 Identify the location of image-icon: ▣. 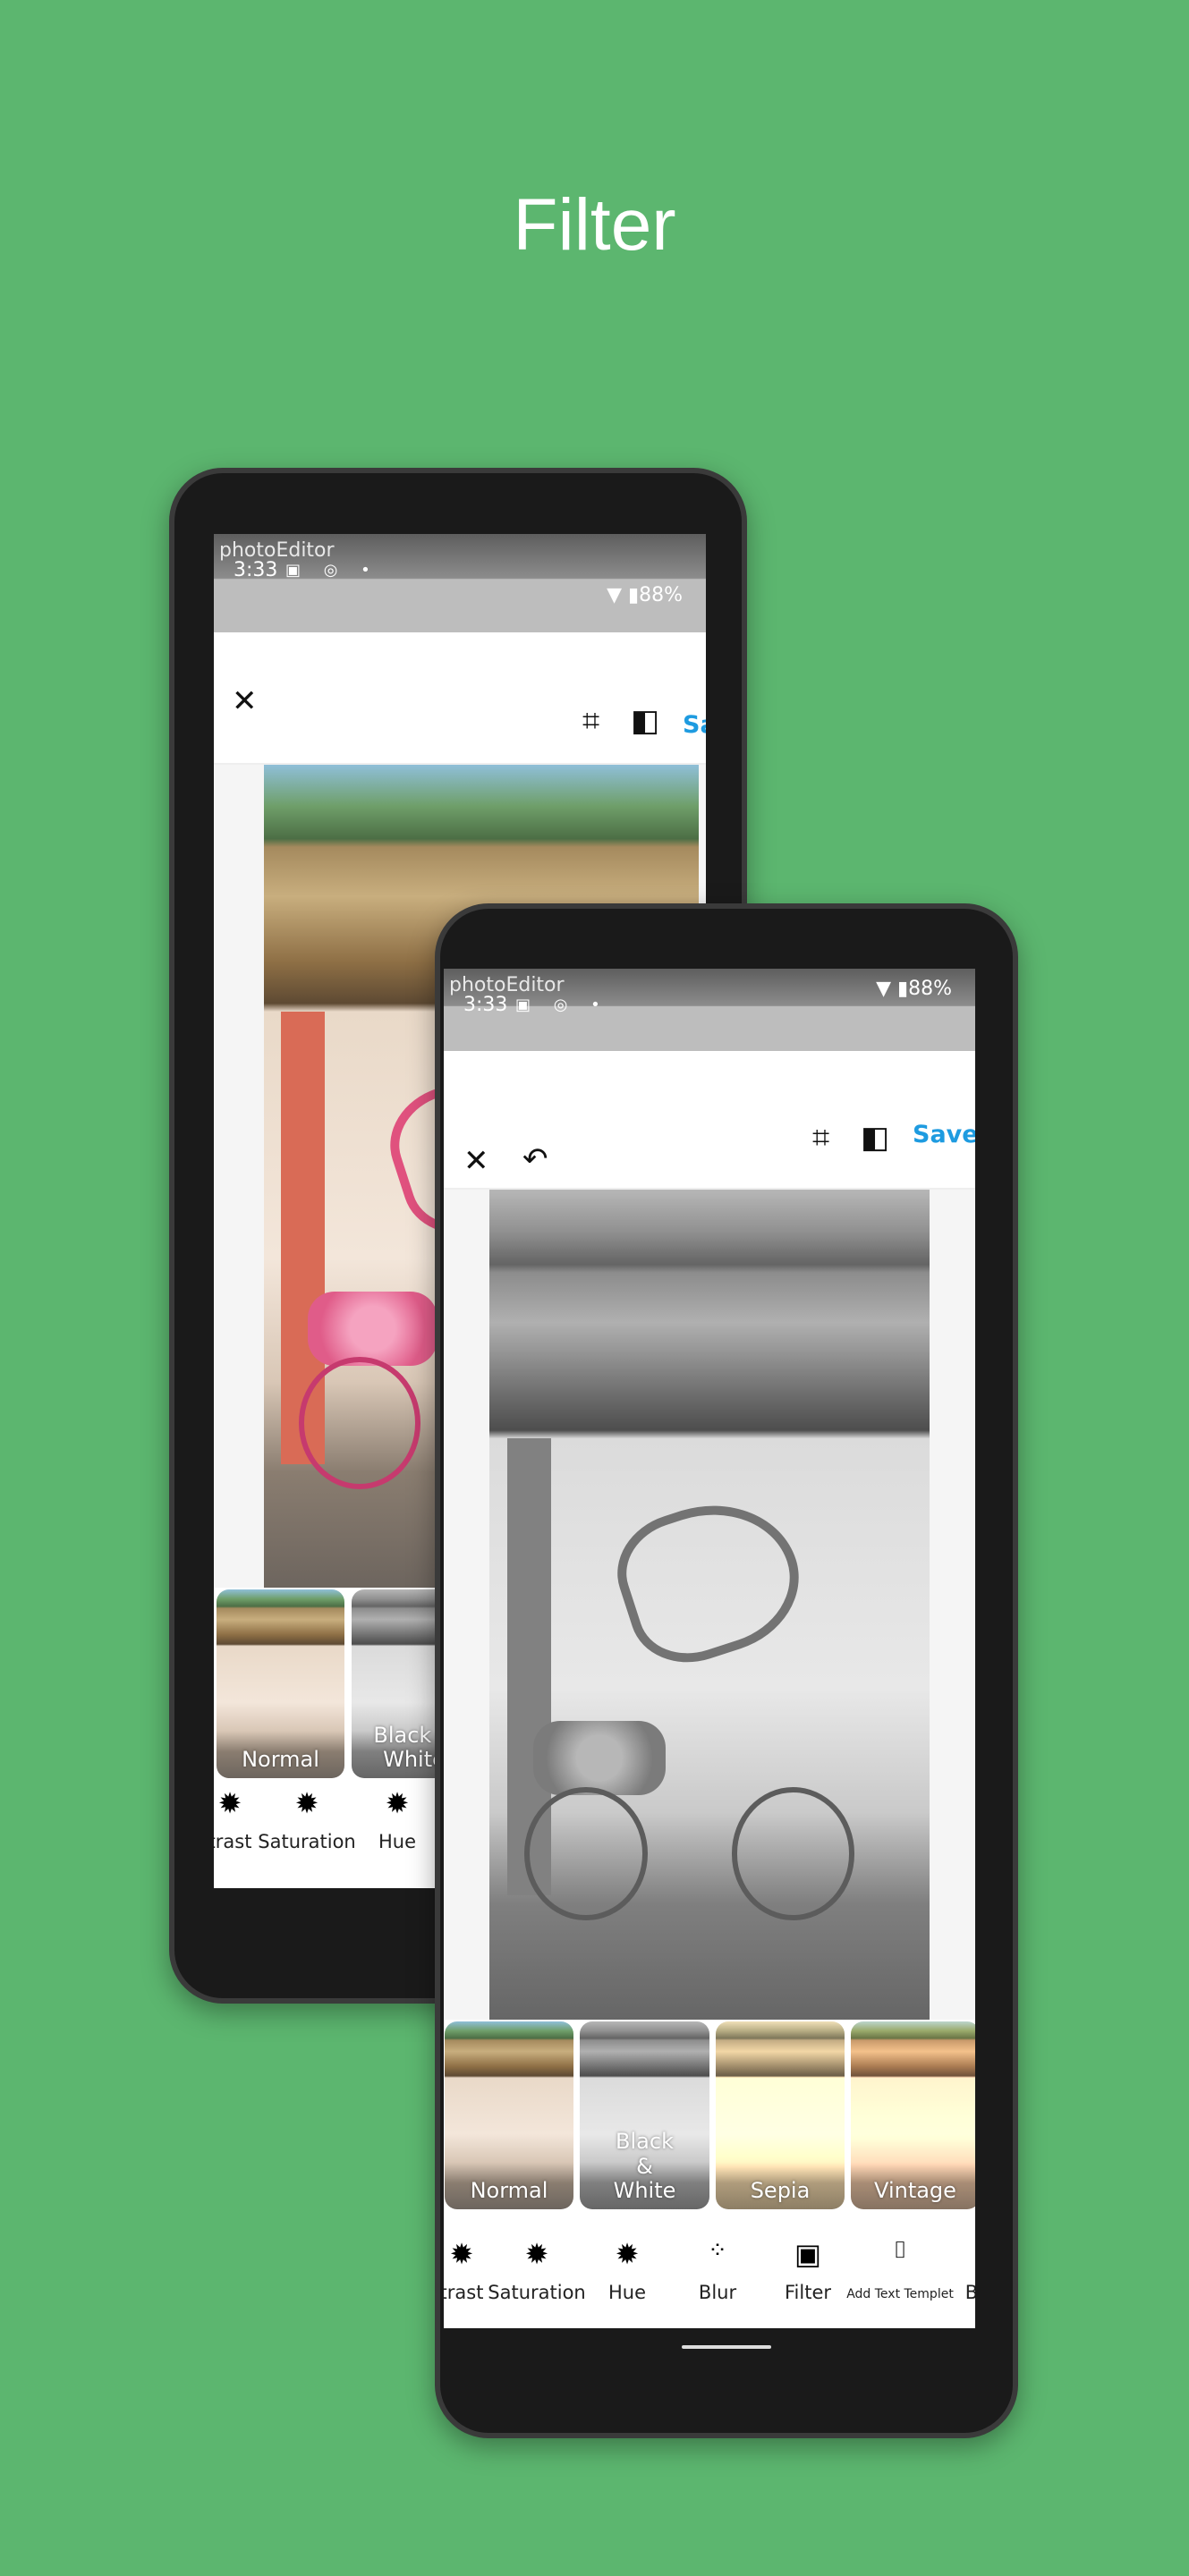
(808, 2254).